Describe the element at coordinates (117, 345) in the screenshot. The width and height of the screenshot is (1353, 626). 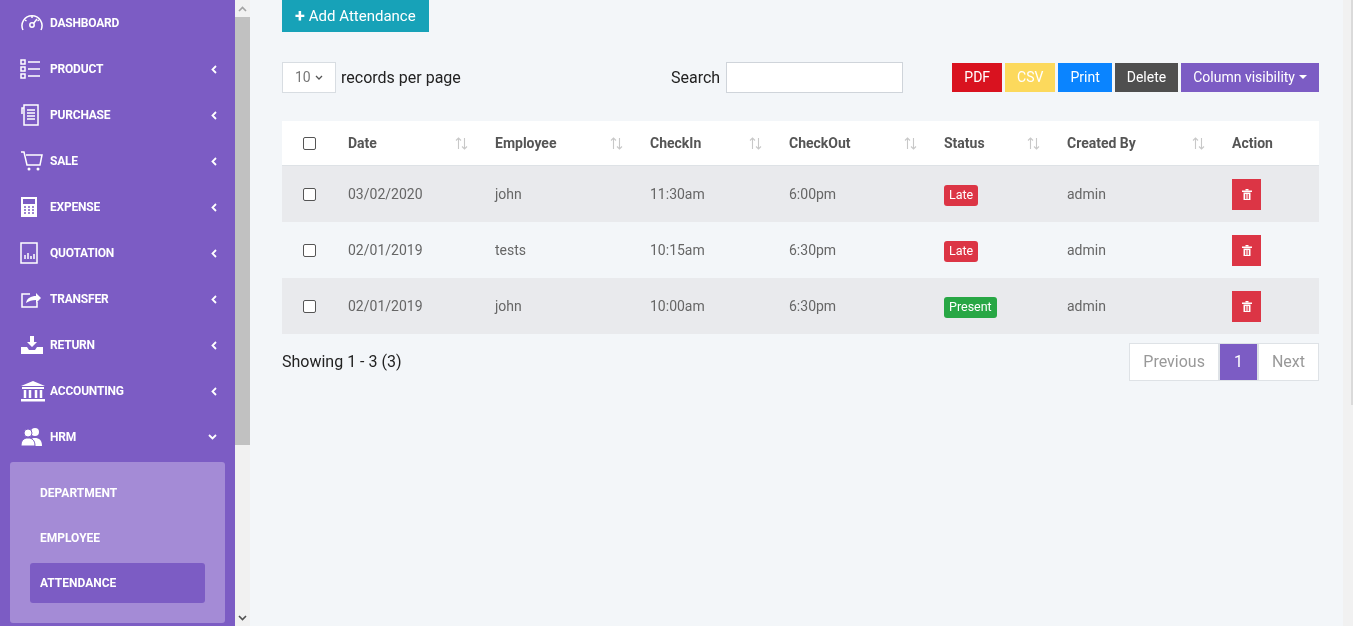
I see `sidebar-item: RETURN` at that location.